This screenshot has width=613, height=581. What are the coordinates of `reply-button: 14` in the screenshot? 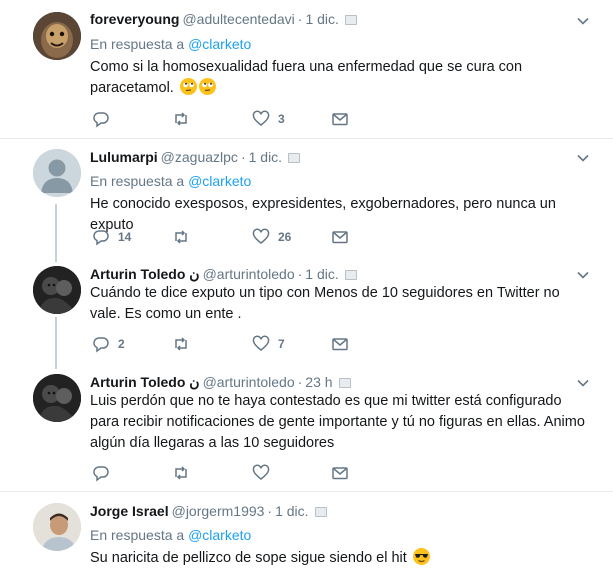 It's located at (111, 237).